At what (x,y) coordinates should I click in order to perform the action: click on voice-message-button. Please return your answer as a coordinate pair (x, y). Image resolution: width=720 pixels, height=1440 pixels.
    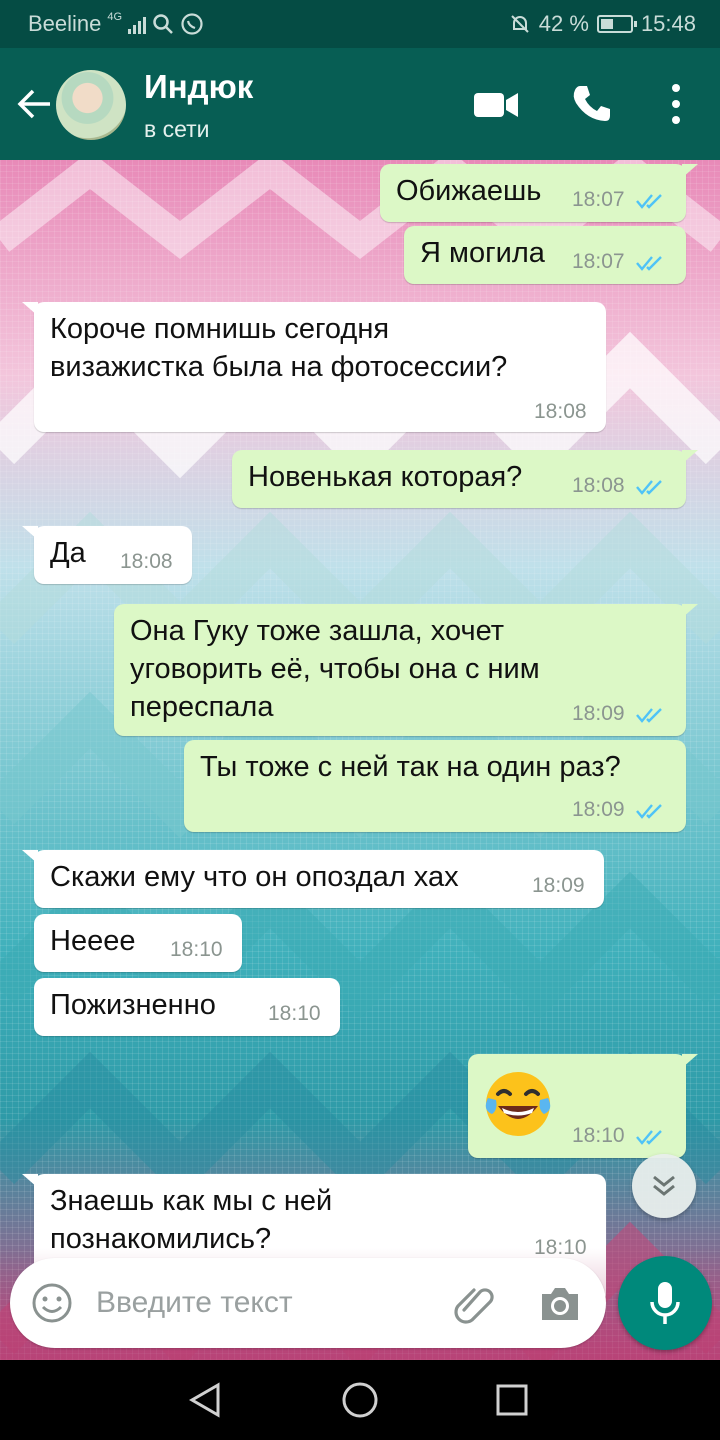
    Looking at the image, I should click on (665, 1303).